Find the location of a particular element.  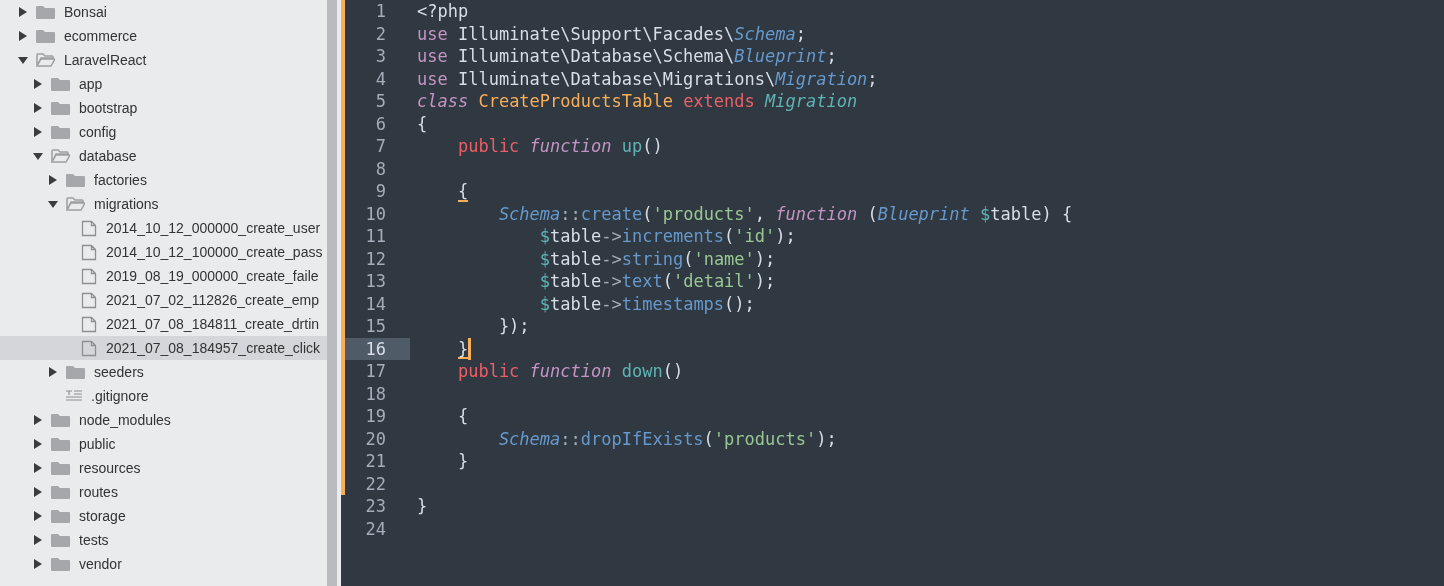

file-item: 2021_07_08_184957_create_click is located at coordinates (163, 348).